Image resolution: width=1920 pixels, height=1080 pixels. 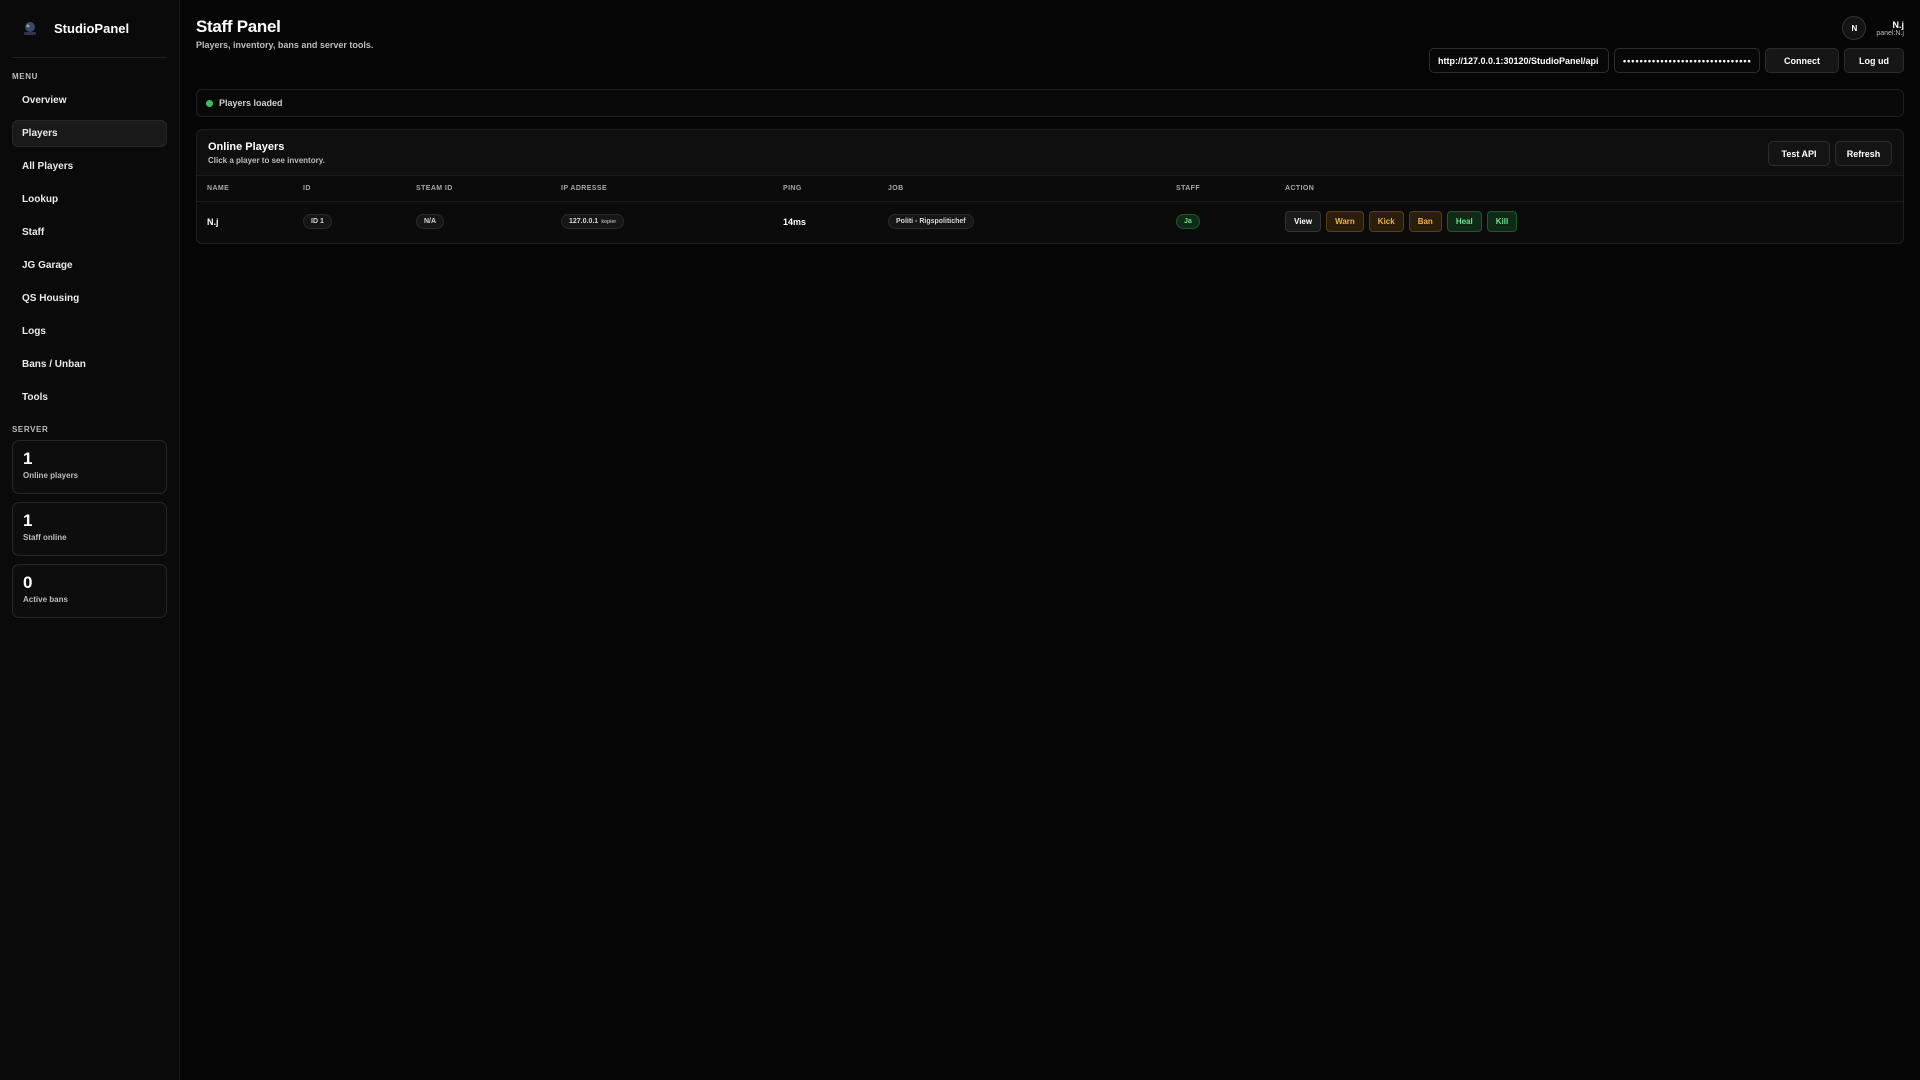 What do you see at coordinates (1799, 153) in the screenshot?
I see `test-api-button: Test API` at bounding box center [1799, 153].